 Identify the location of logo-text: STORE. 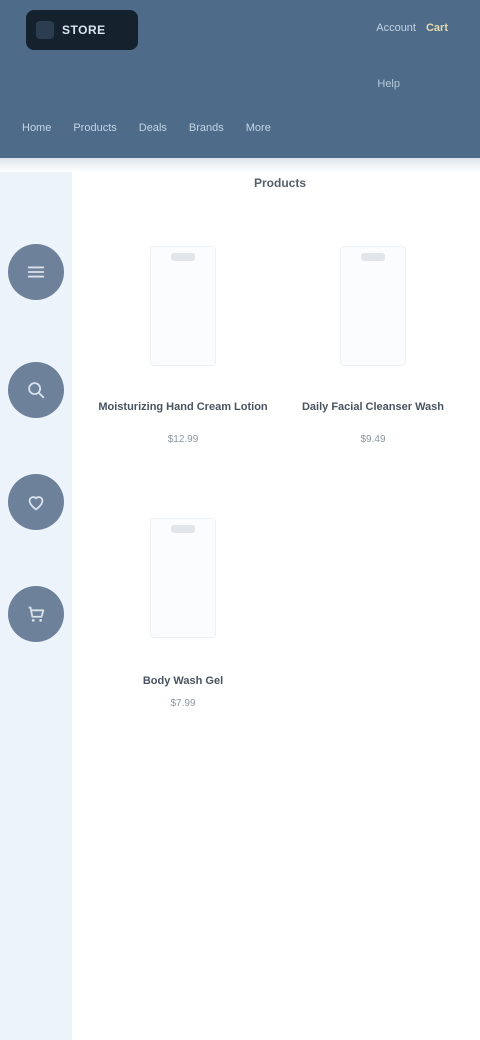
(84, 30).